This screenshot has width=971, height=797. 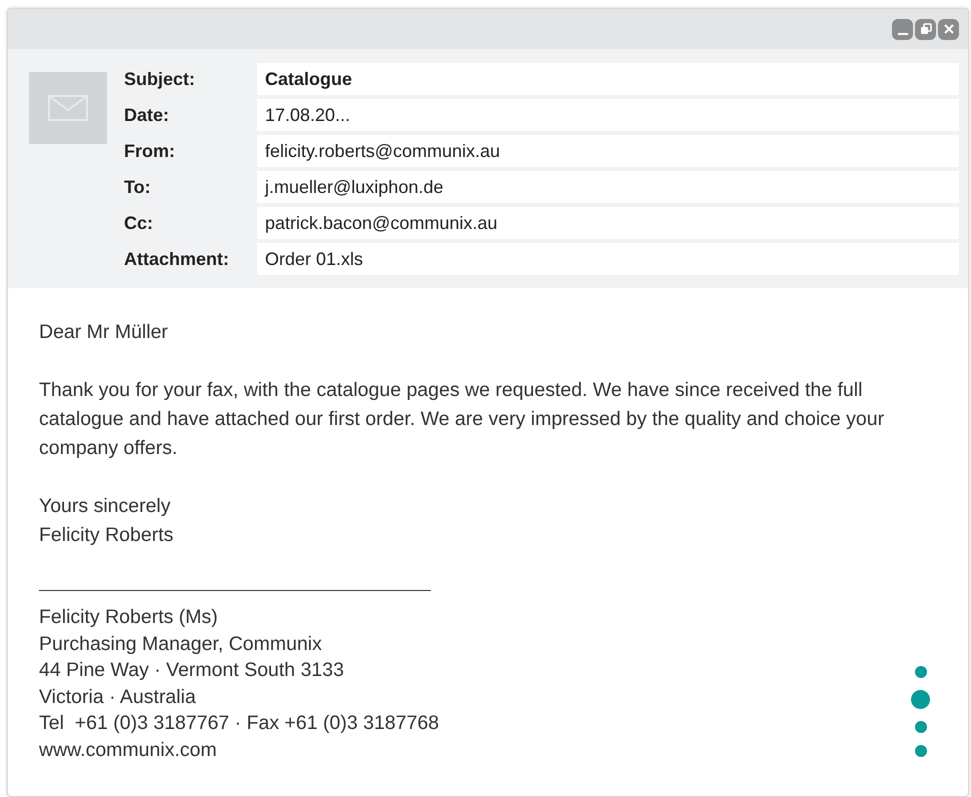 I want to click on close-icon, so click(x=948, y=29).